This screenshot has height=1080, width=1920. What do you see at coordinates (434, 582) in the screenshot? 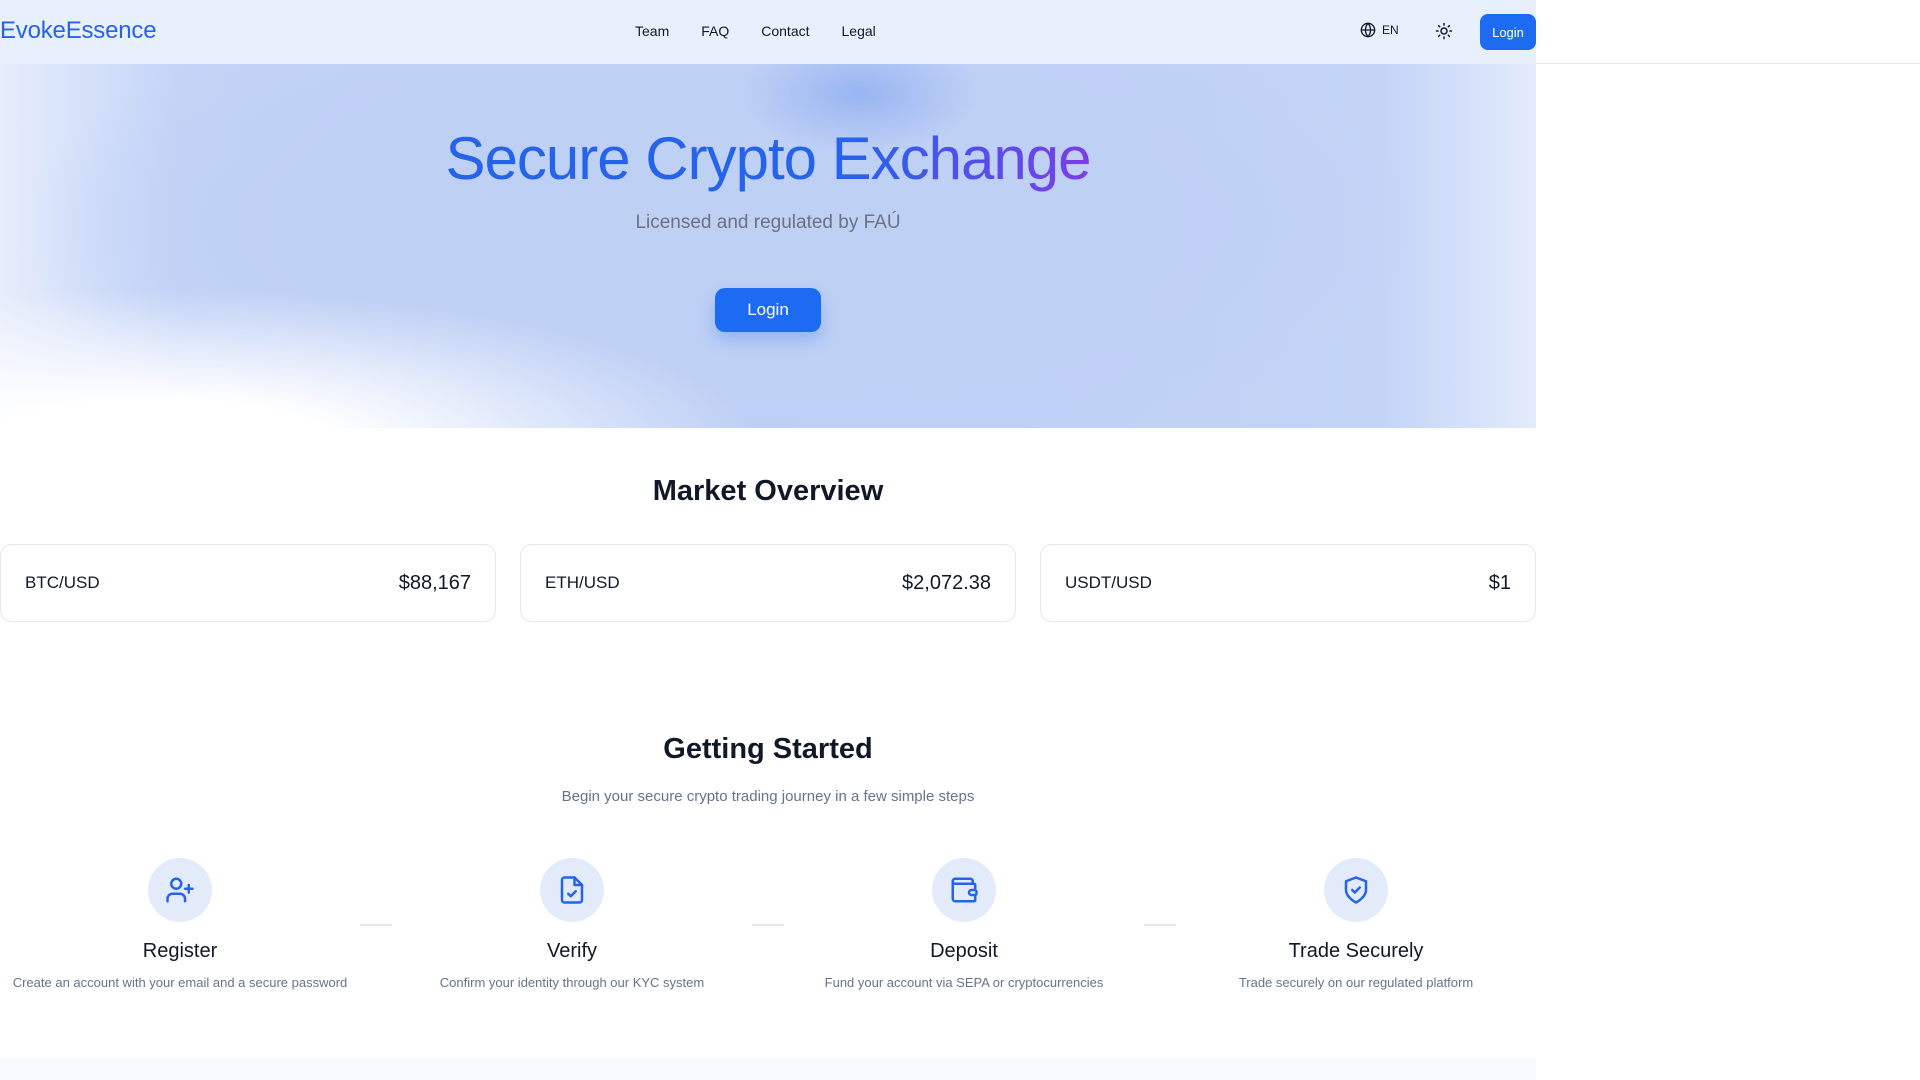
I see `market-price: $88,167` at bounding box center [434, 582].